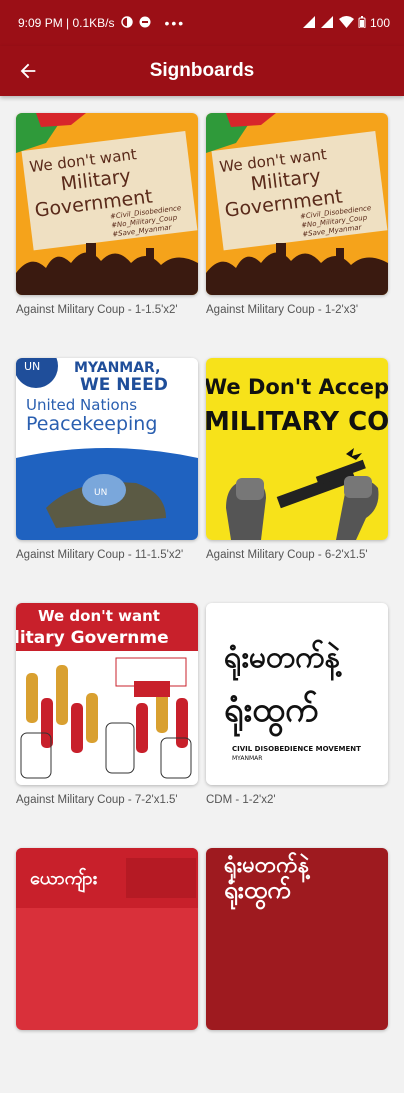 This screenshot has height=1093, width=404. What do you see at coordinates (126, 23) in the screenshot?
I see `data-saver-icon` at bounding box center [126, 23].